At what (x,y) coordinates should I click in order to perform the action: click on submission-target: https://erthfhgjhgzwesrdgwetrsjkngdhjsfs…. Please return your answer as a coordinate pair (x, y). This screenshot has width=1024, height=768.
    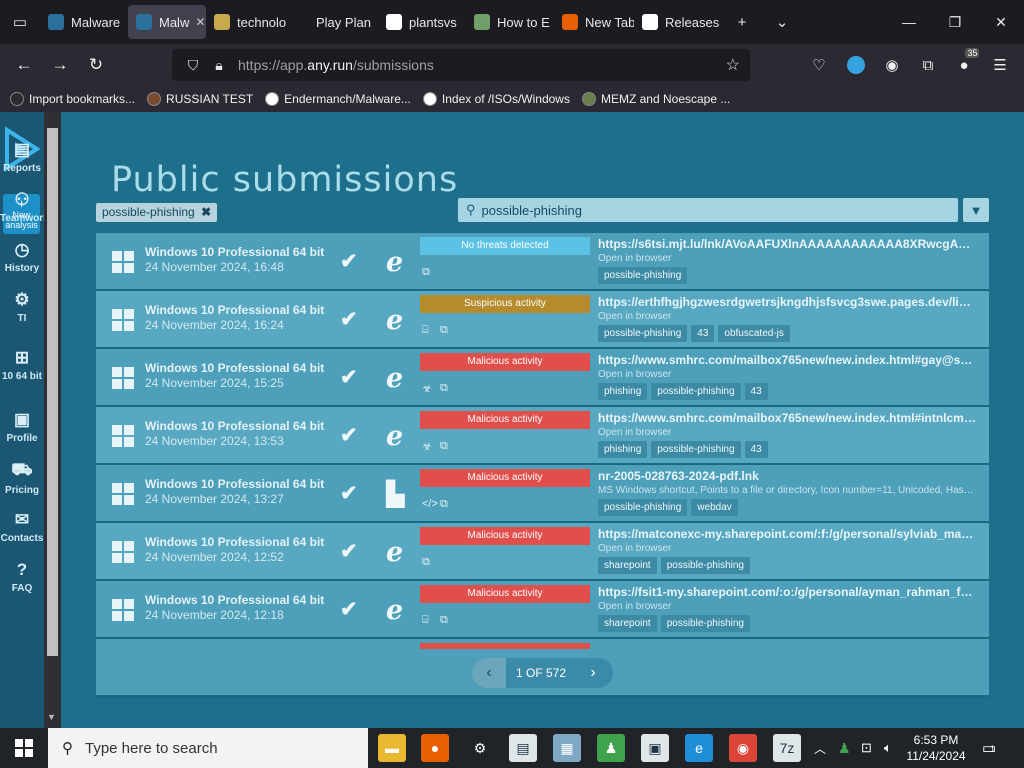
    Looking at the image, I should click on (787, 302).